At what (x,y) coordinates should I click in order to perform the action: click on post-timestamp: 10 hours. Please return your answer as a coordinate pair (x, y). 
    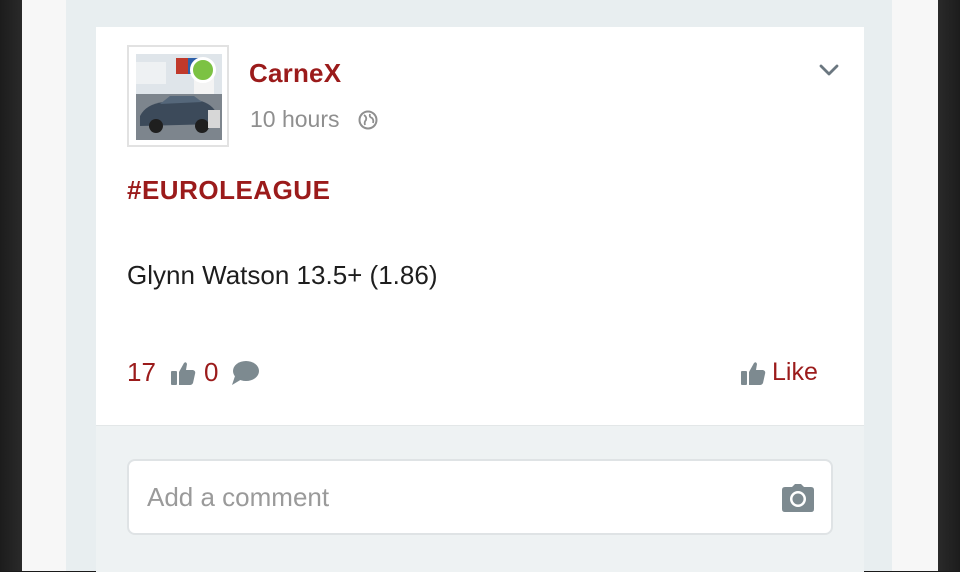
    Looking at the image, I should click on (295, 119).